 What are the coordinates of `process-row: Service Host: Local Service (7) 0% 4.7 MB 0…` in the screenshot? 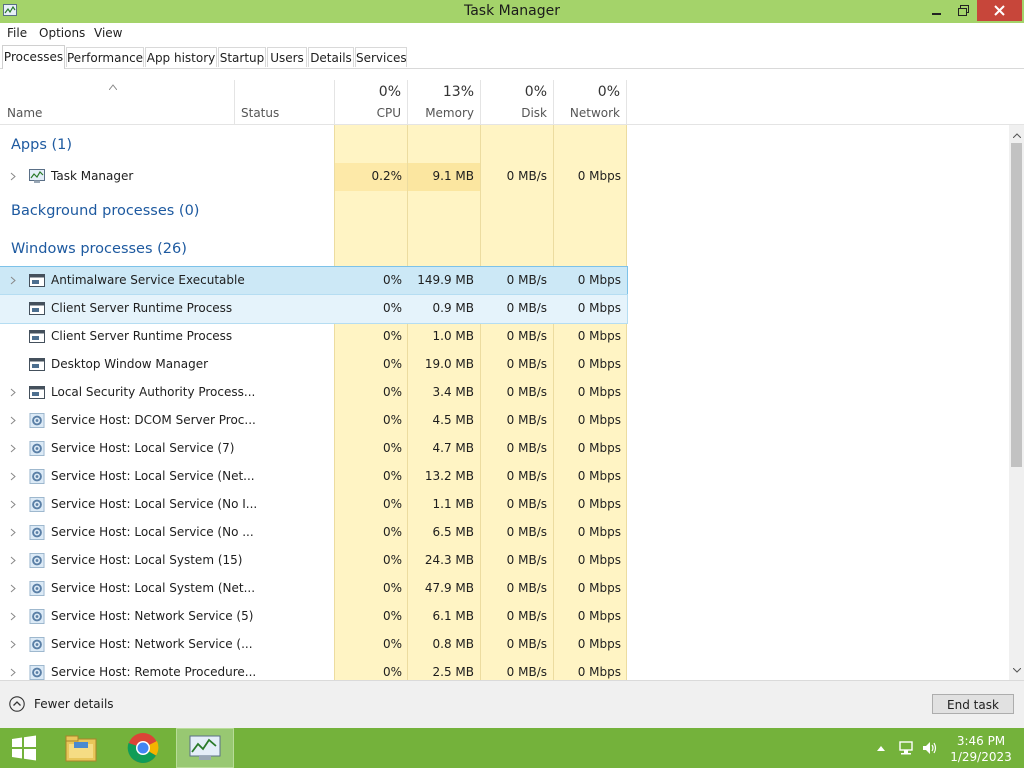 It's located at (313, 449).